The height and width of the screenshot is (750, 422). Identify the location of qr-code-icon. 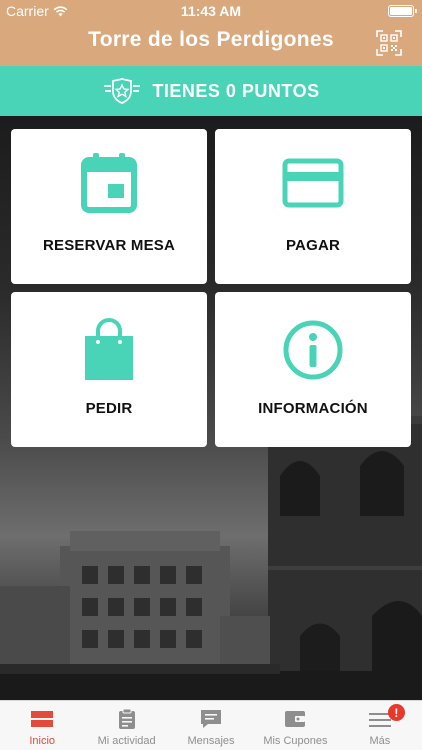
(389, 43).